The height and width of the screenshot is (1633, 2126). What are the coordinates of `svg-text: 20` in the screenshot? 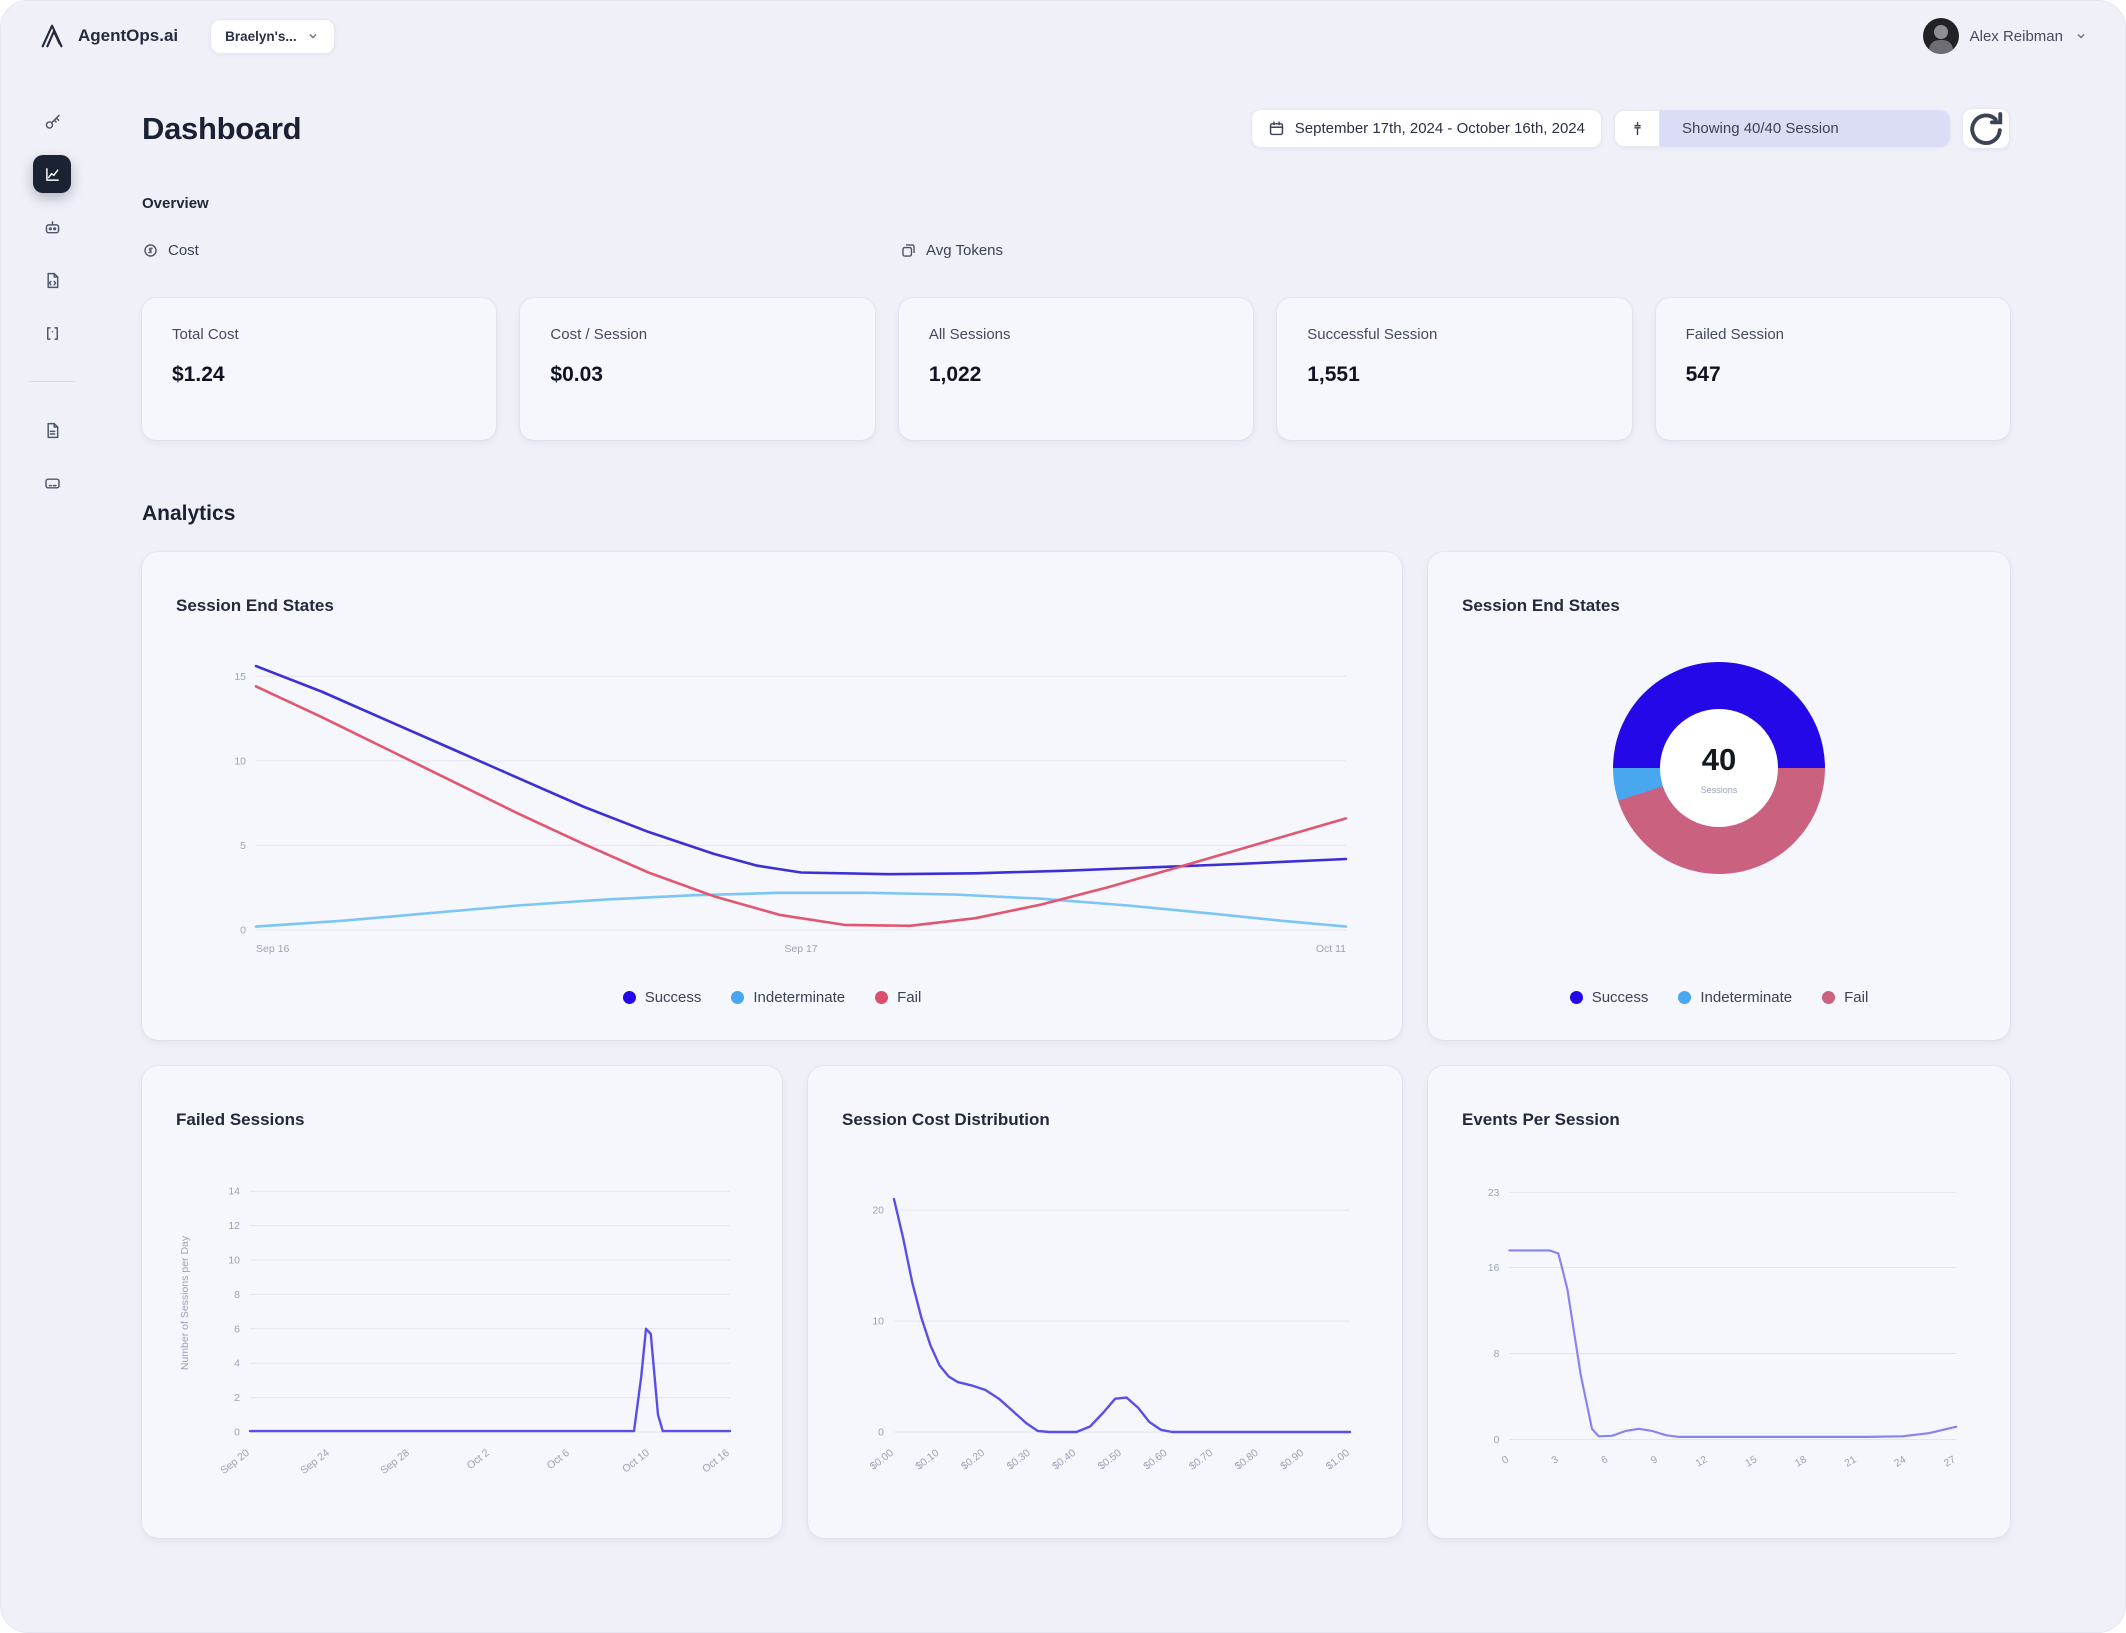 It's located at (878, 1211).